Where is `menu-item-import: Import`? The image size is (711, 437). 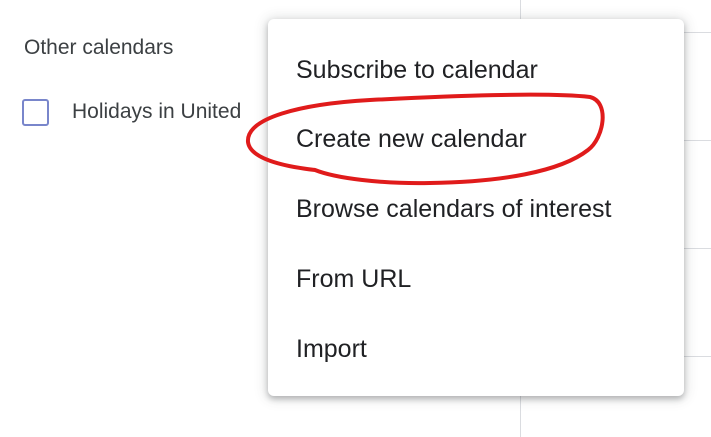
menu-item-import: Import is located at coordinates (476, 349).